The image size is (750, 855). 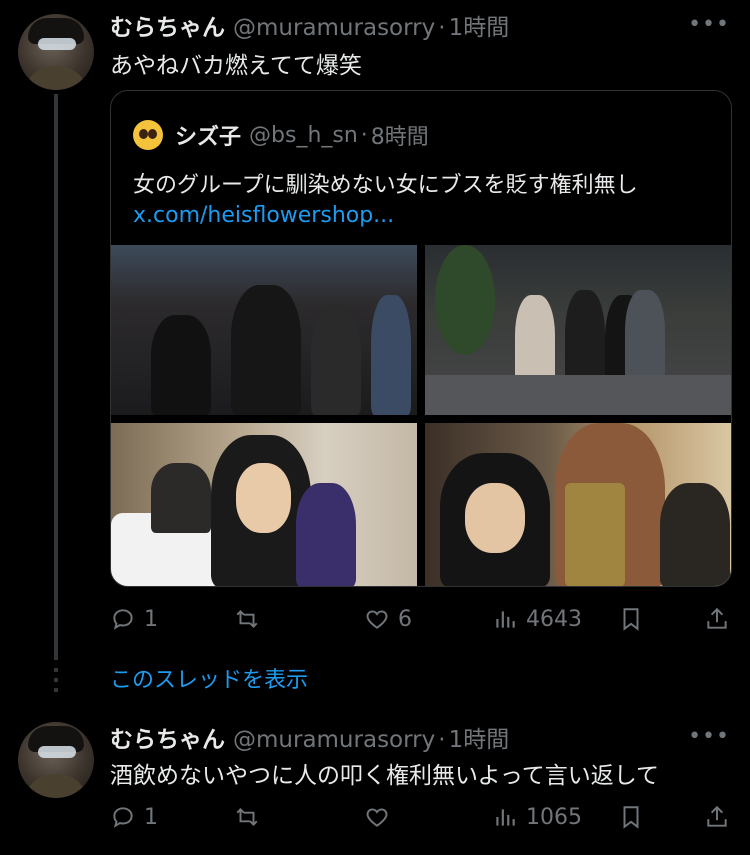 I want to click on quote-author-handle: @bs_h_sn, so click(x=303, y=135).